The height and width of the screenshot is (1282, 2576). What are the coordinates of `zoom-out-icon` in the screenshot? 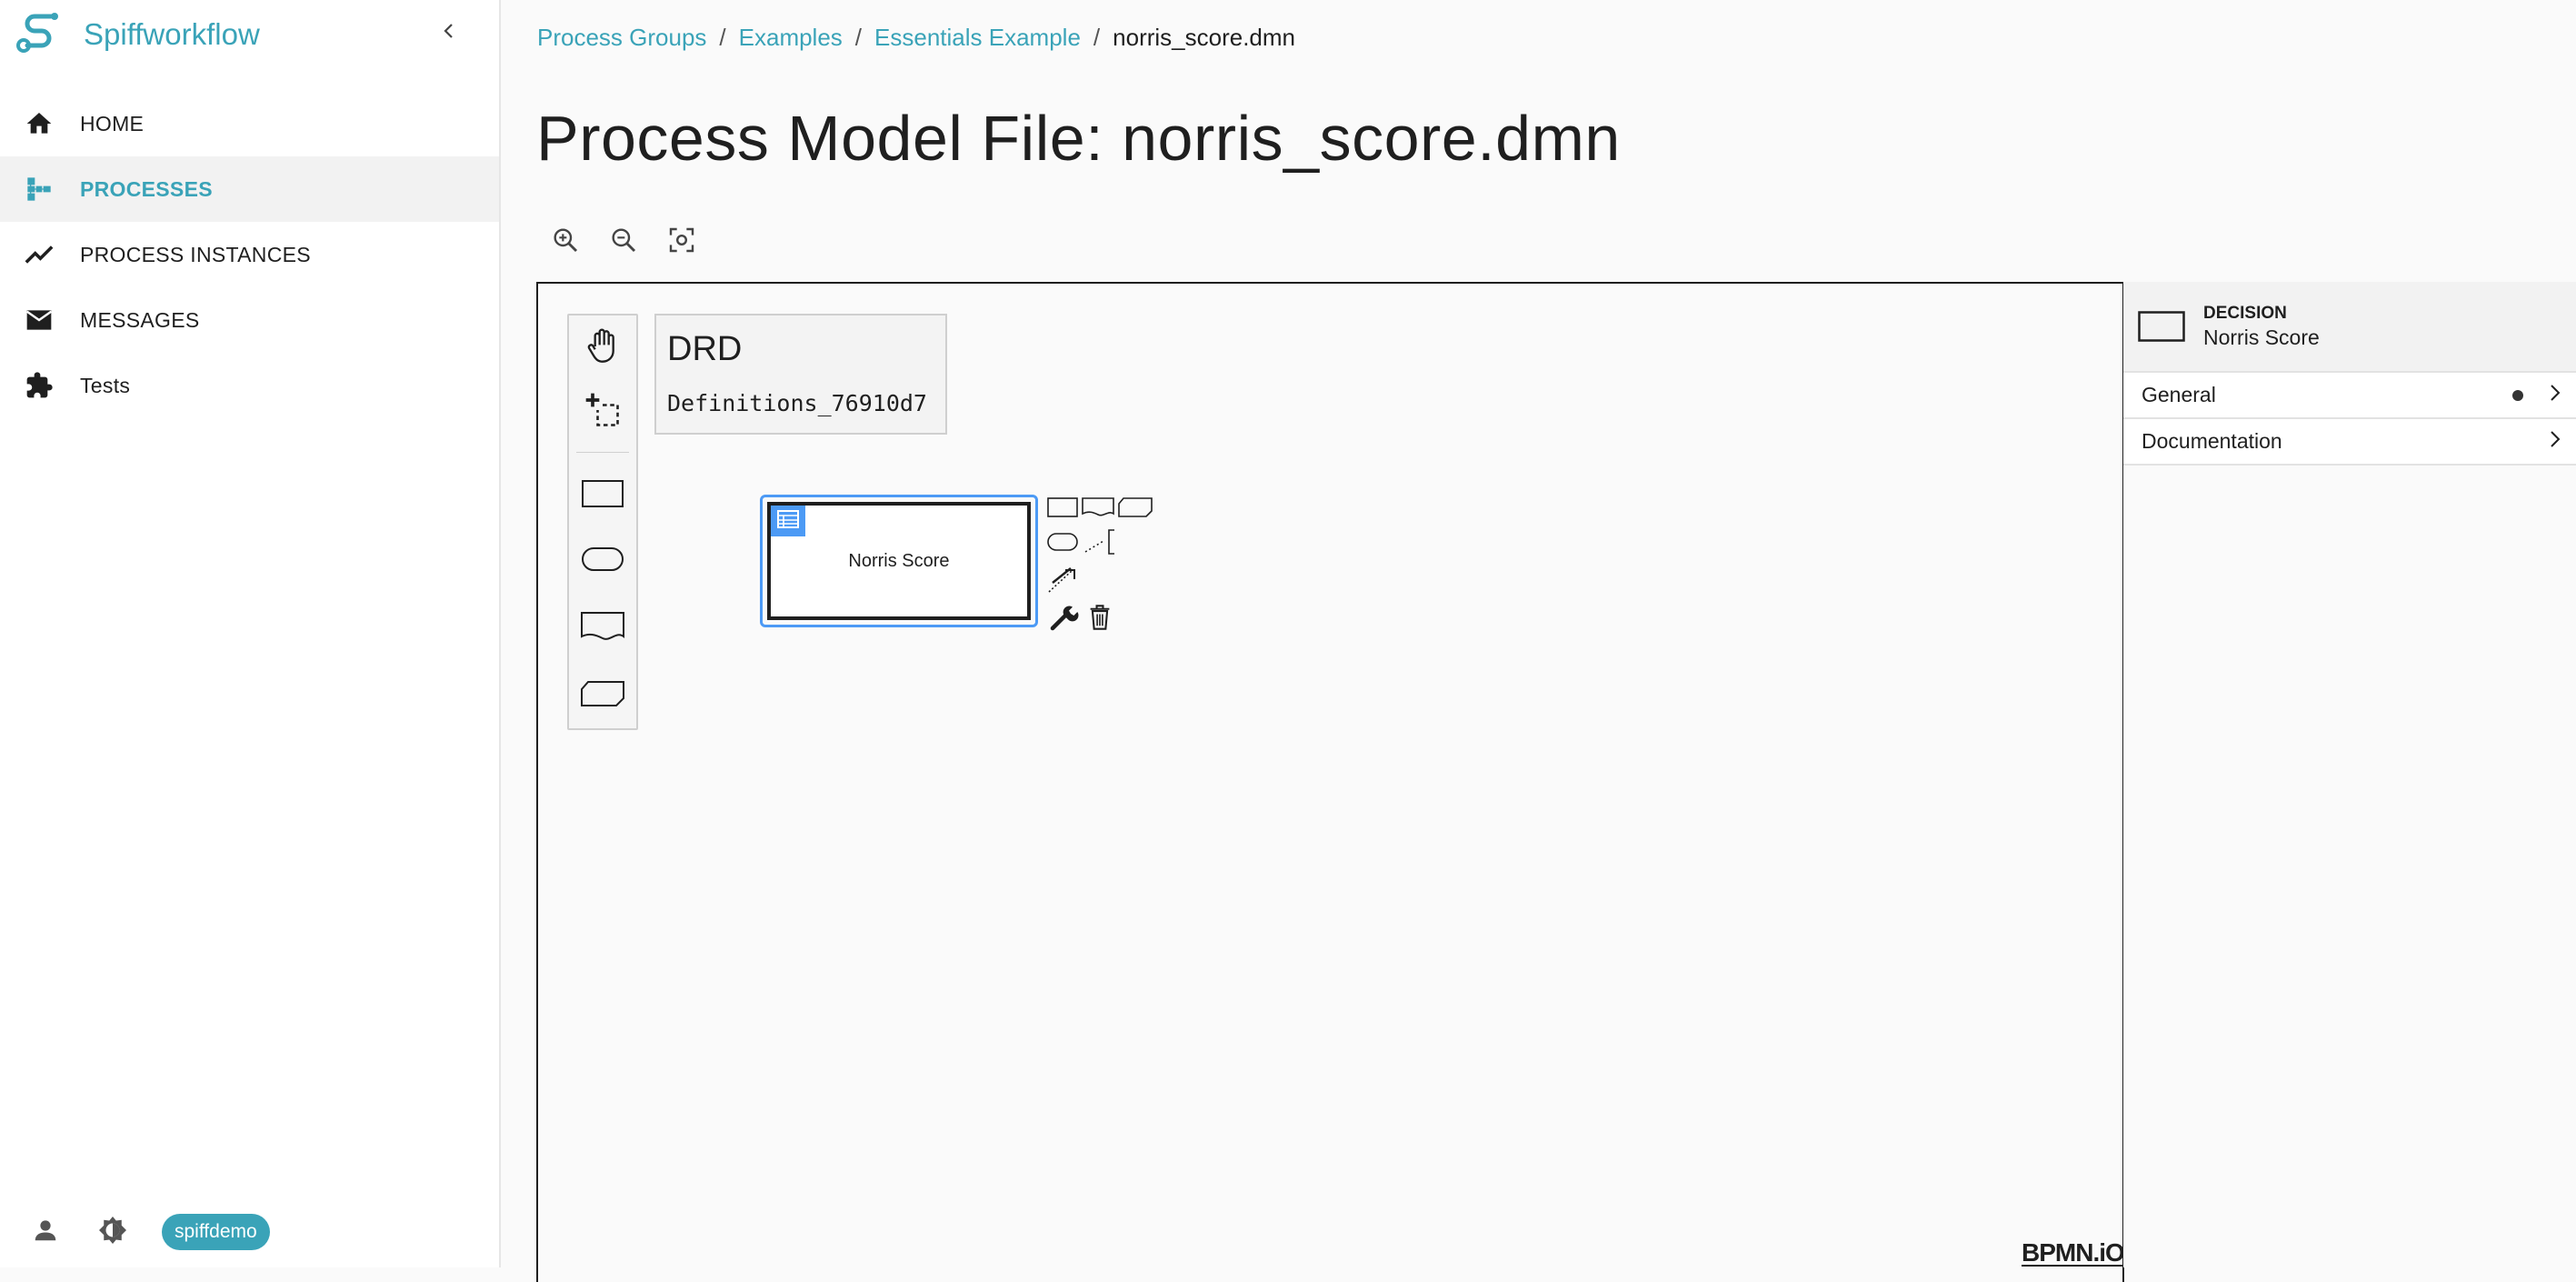 It's located at (623, 242).